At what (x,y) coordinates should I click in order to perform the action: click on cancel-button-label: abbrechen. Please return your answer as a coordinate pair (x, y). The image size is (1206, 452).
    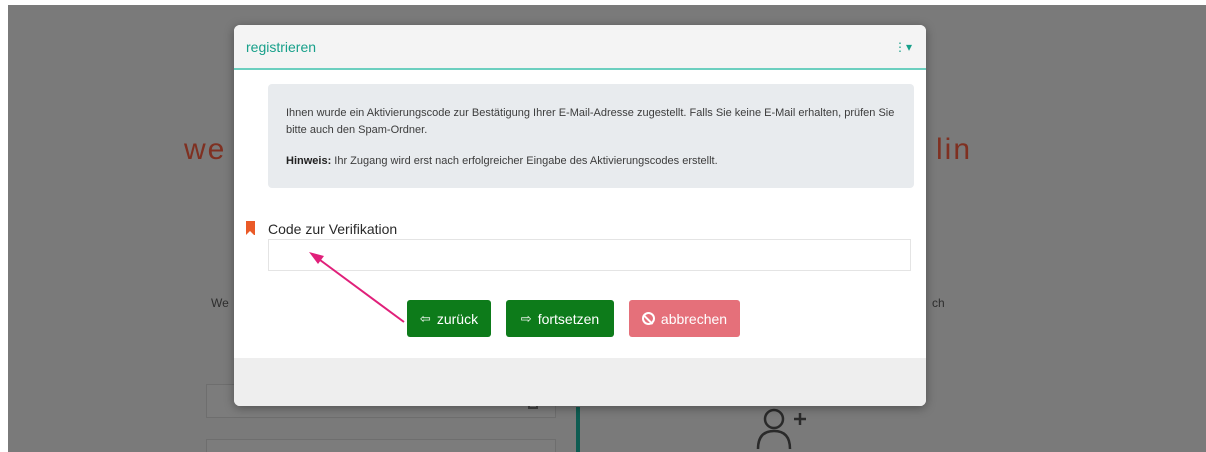
    Looking at the image, I should click on (694, 318).